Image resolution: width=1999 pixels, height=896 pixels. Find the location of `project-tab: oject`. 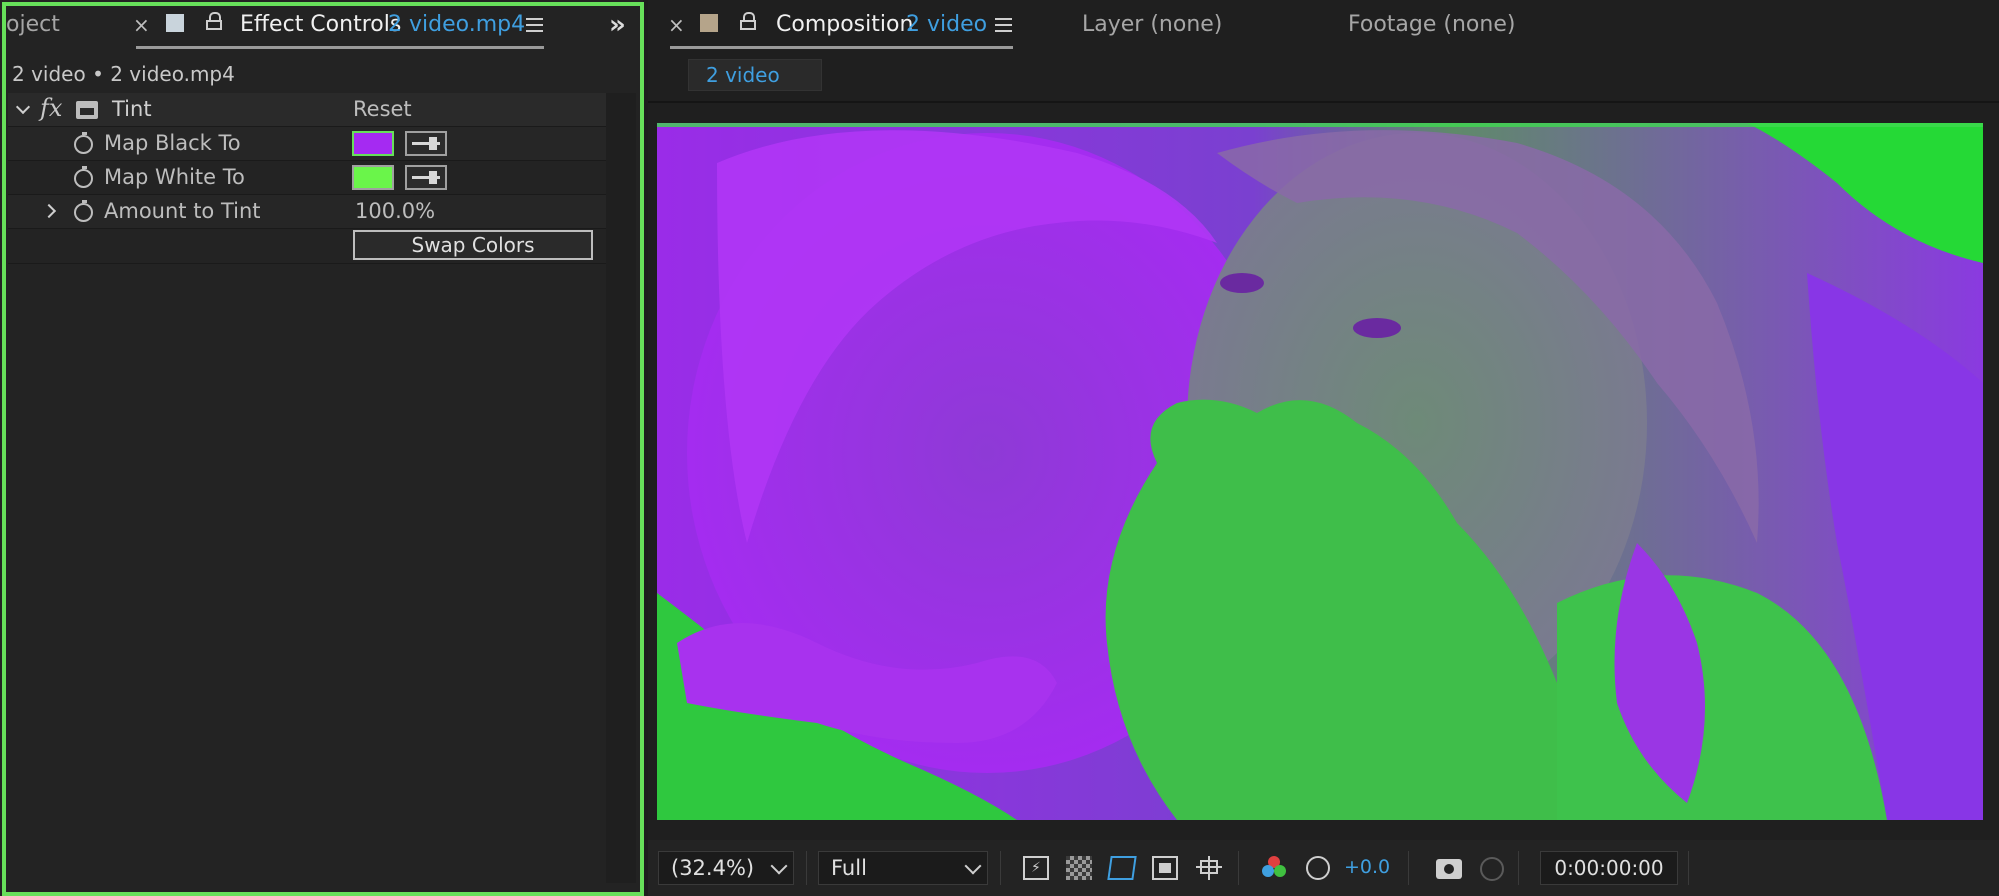

project-tab: oject is located at coordinates (33, 24).